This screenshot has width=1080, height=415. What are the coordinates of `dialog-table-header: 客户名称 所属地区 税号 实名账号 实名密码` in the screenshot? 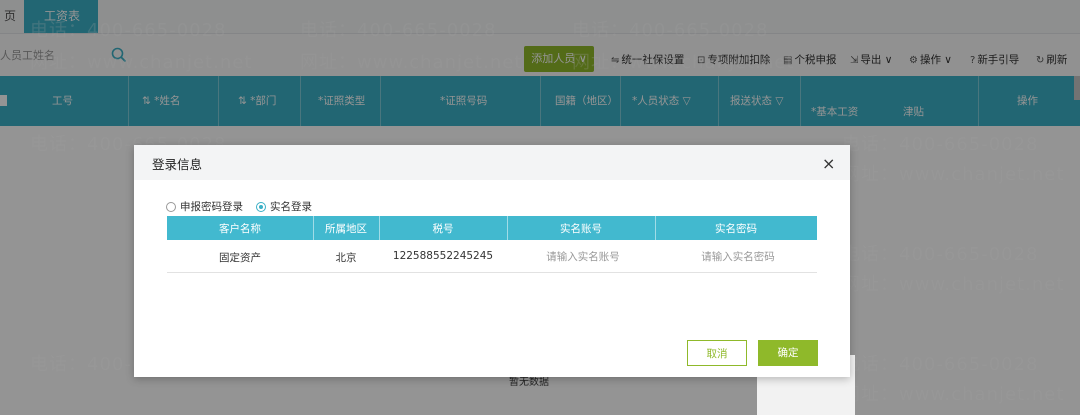 It's located at (492, 228).